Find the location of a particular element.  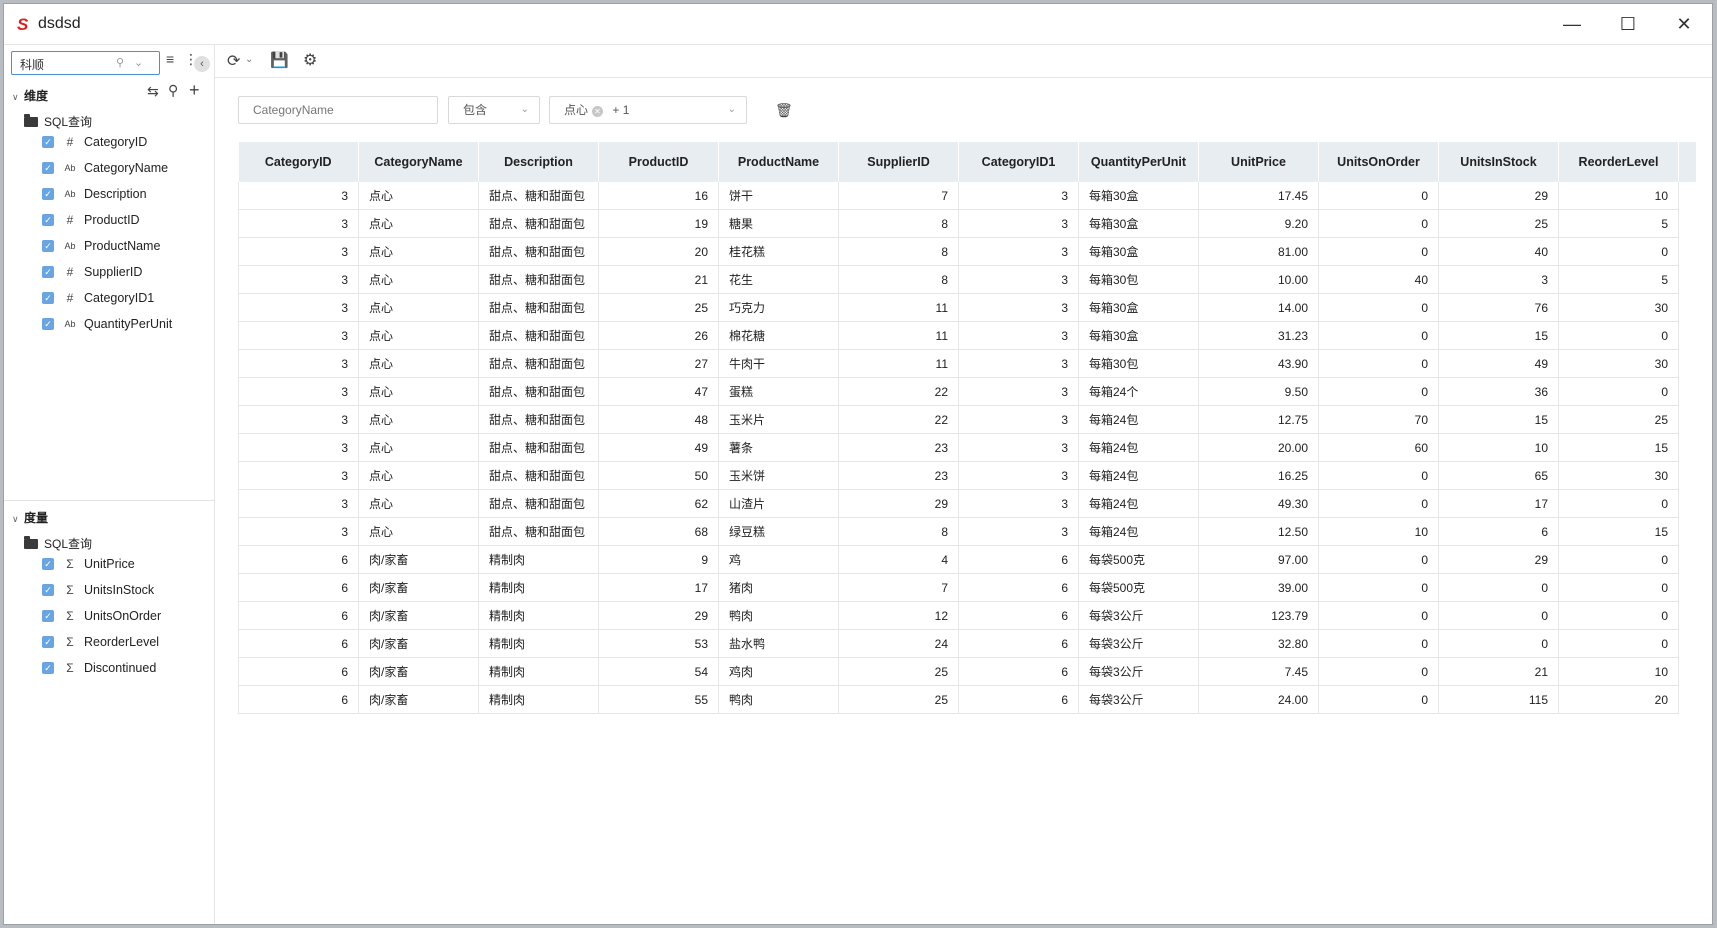

chevron-down-icon: ⌄ is located at coordinates (249, 59).